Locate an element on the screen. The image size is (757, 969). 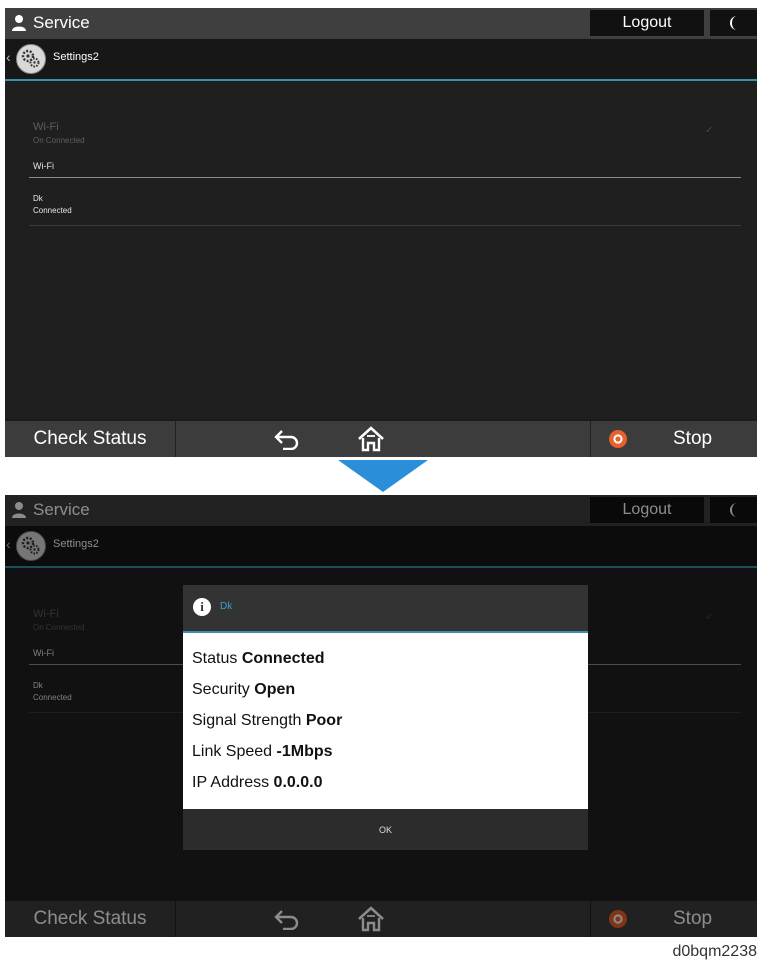
ip-address-label: IP Address is located at coordinates (231, 782).